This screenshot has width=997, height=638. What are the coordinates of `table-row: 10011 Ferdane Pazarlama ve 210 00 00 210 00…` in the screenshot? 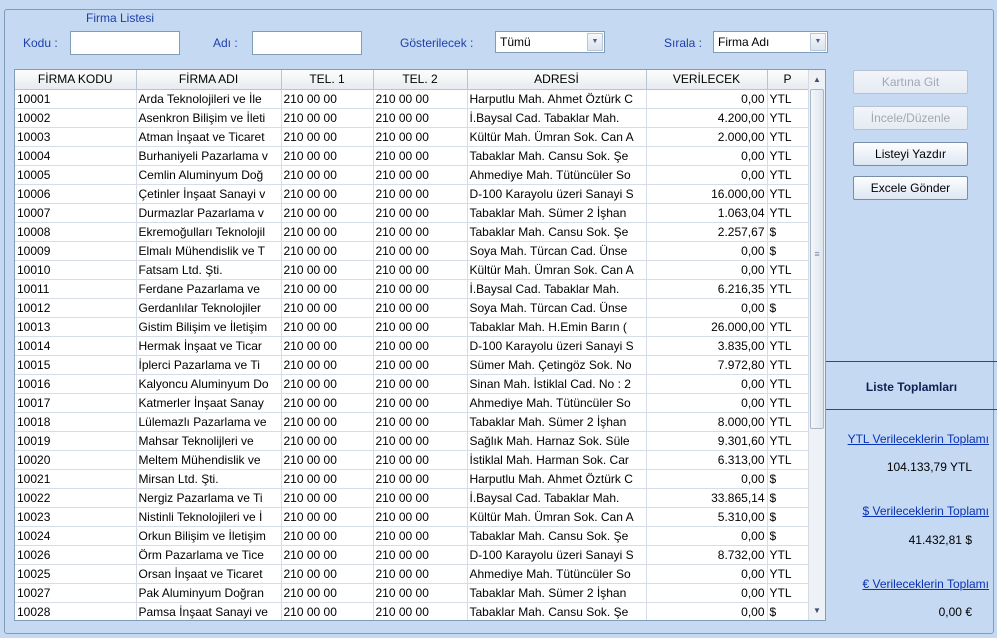 It's located at (412, 289).